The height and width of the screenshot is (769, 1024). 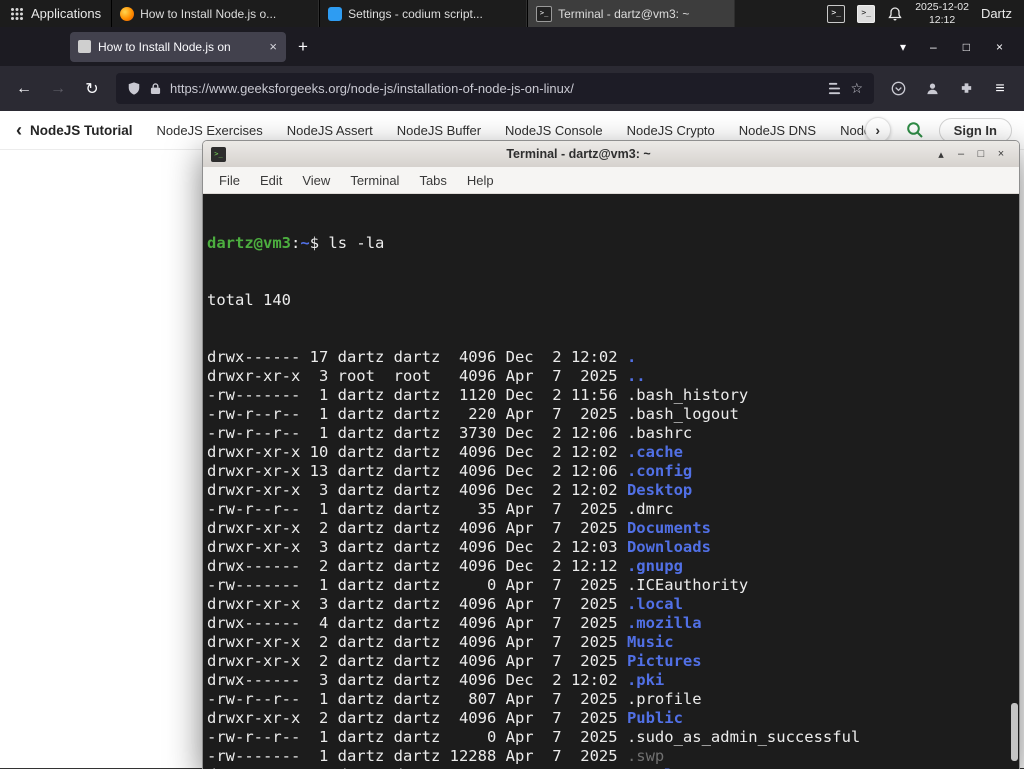 What do you see at coordinates (249, 243) in the screenshot?
I see `prompt-user: dartz@vm3` at bounding box center [249, 243].